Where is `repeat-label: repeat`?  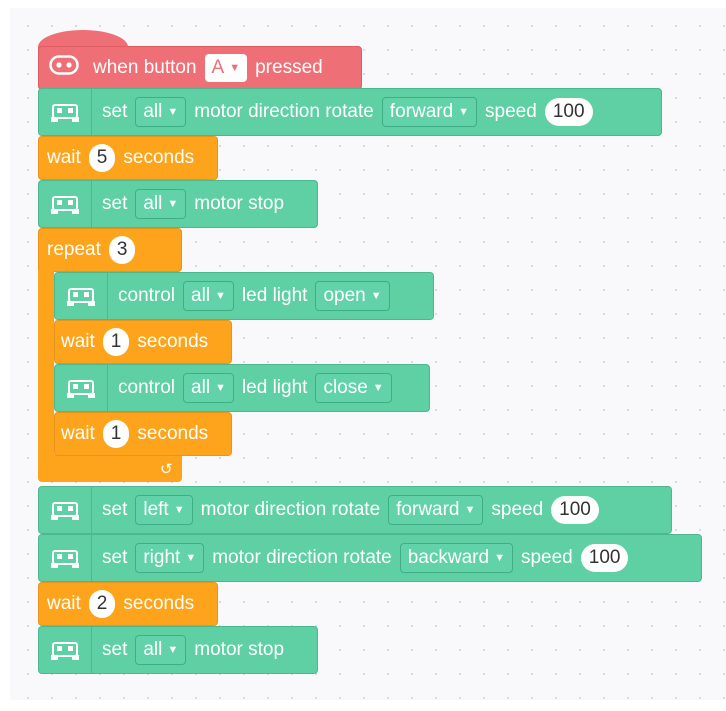
repeat-label: repeat is located at coordinates (74, 249).